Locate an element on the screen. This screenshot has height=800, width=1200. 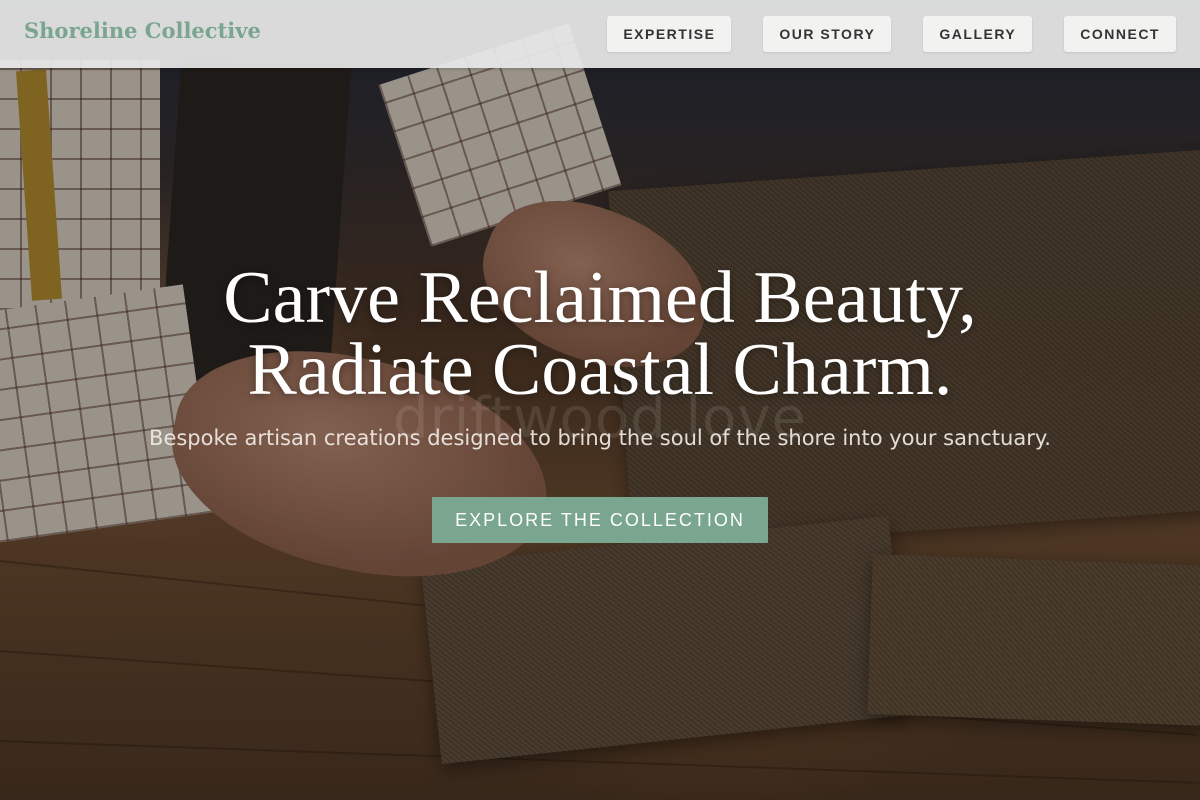
main-nav: EXPERTISE OUR STORY GALLERY CONNECT is located at coordinates (891, 34).